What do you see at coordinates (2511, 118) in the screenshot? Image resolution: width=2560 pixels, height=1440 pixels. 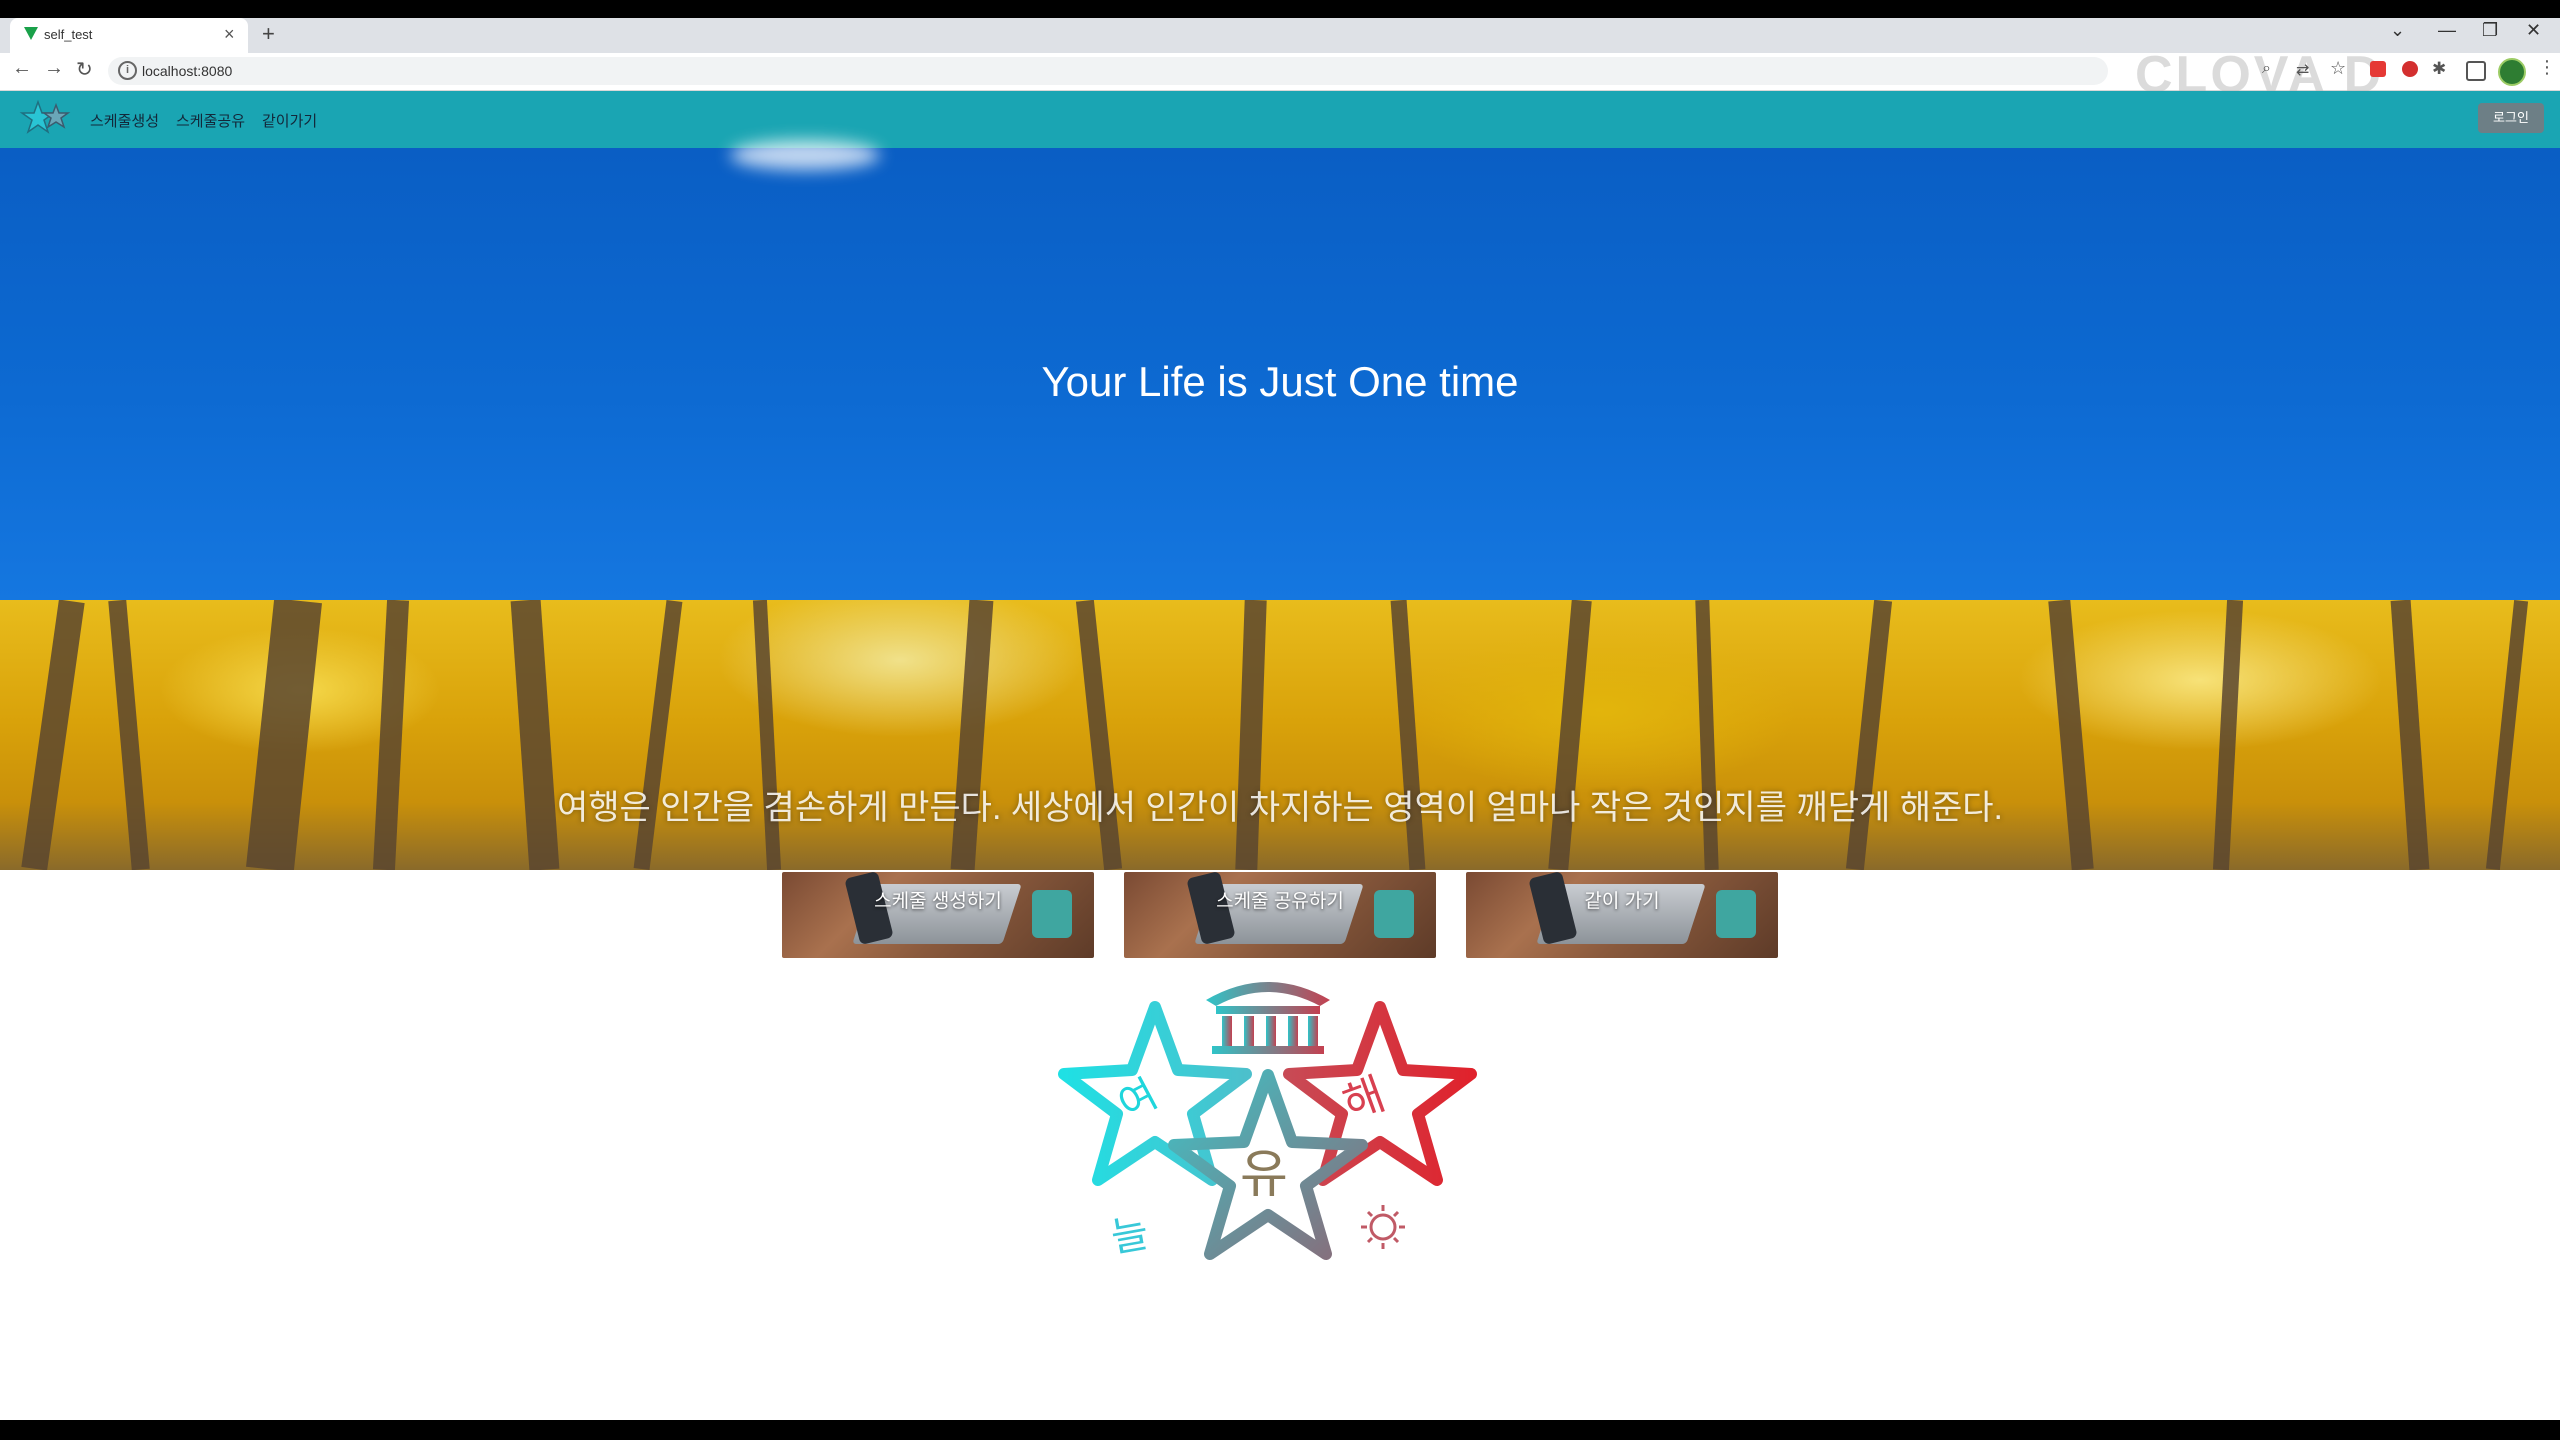 I see `login-button: 로그인` at bounding box center [2511, 118].